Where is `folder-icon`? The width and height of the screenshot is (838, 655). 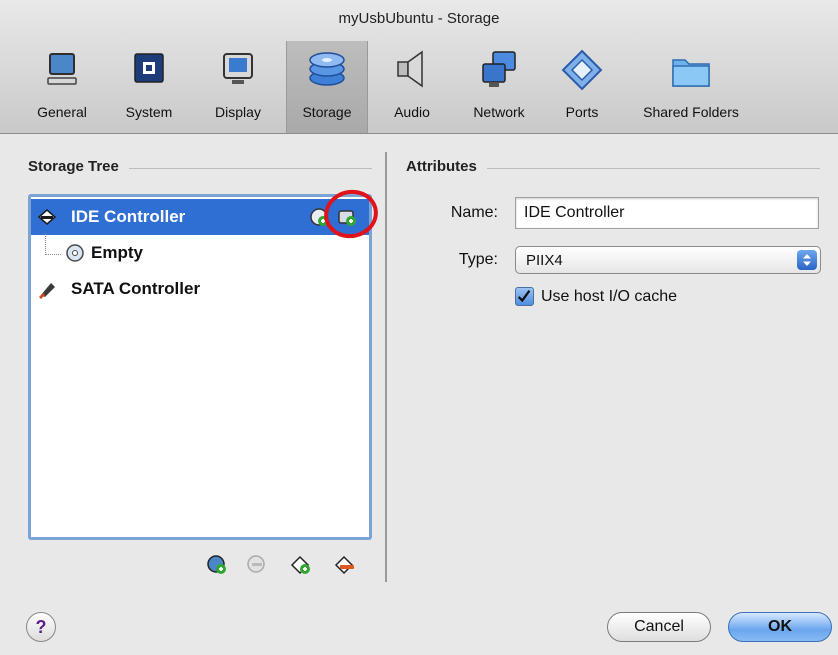 folder-icon is located at coordinates (691, 73).